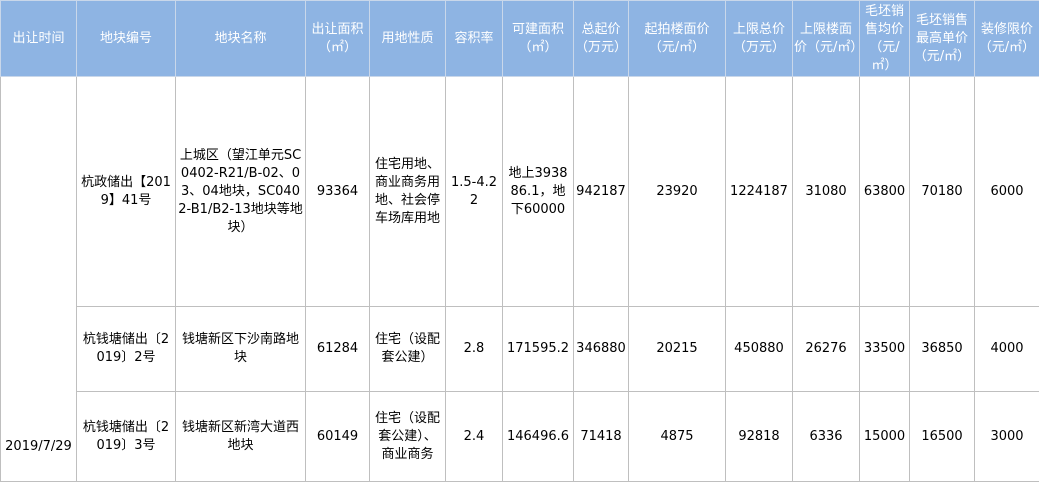  Describe the element at coordinates (677, 437) in the screenshot. I see `cell-start-floor: 4875` at that location.